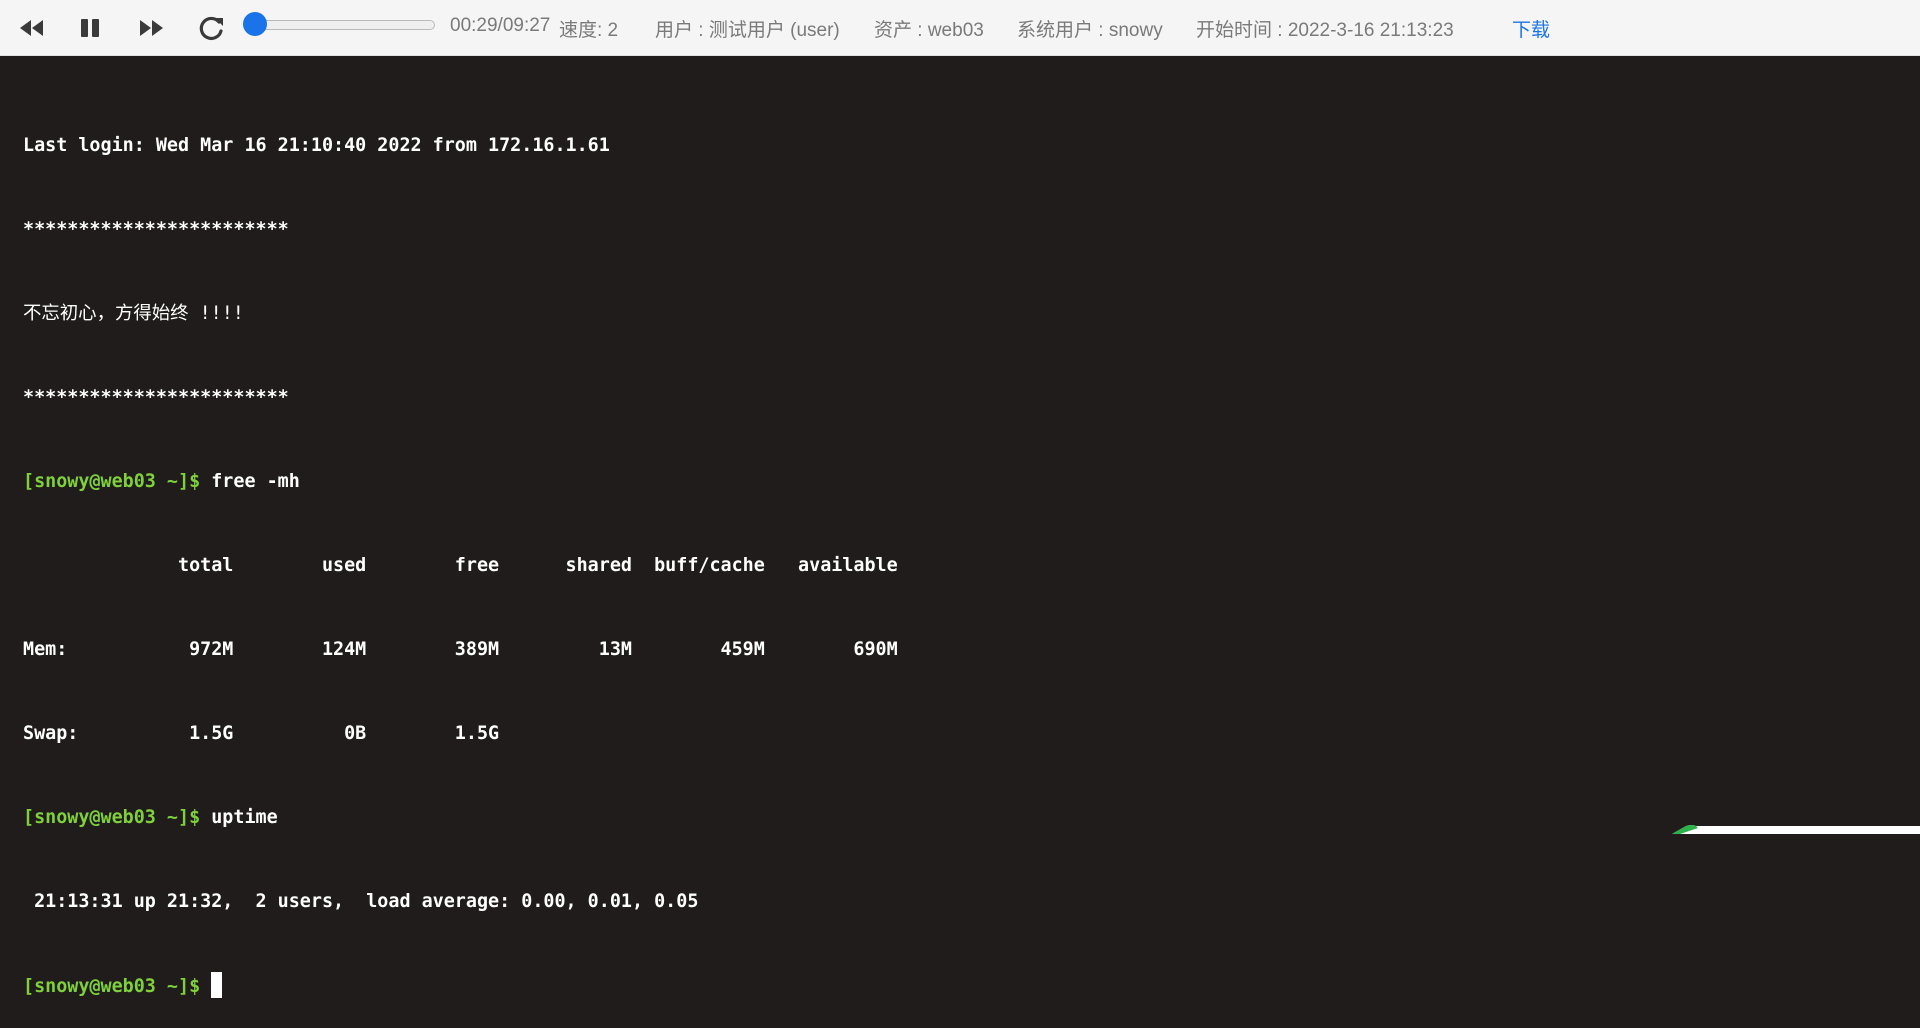  Describe the element at coordinates (971, 818) in the screenshot. I see `terminal-line-command: [snowy@web03 ~]$ uptime` at that location.